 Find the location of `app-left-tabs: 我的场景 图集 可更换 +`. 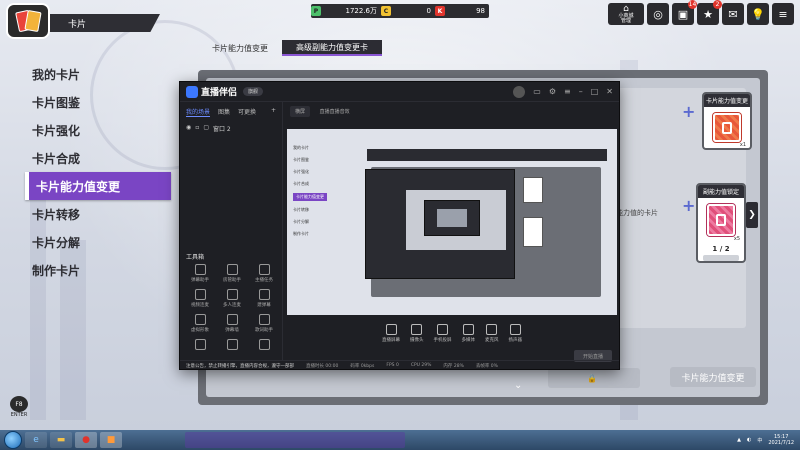

app-left-tabs: 我的场景 图集 可更换 + is located at coordinates (231, 112).